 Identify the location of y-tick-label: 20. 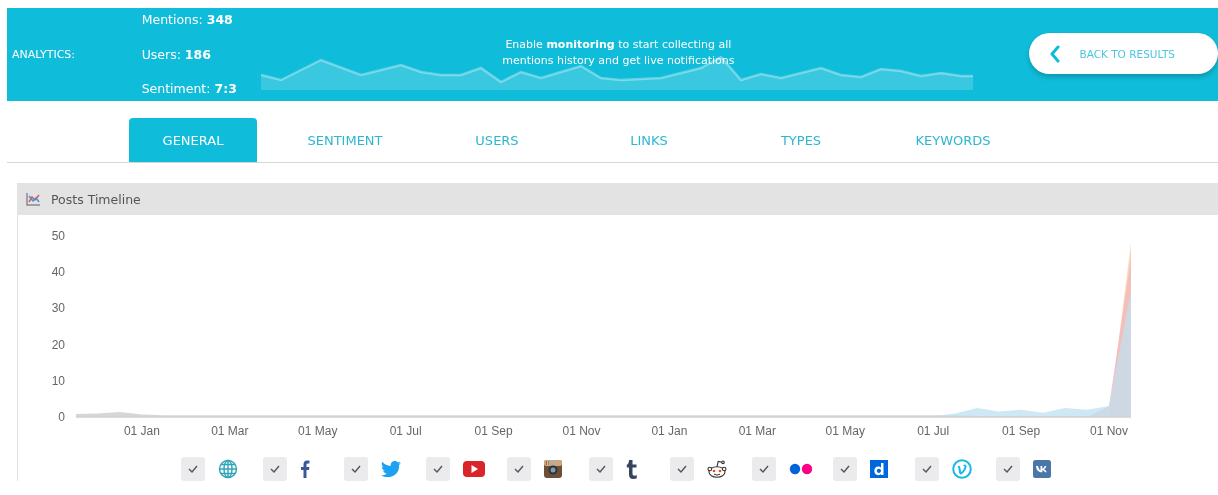
(58, 344).